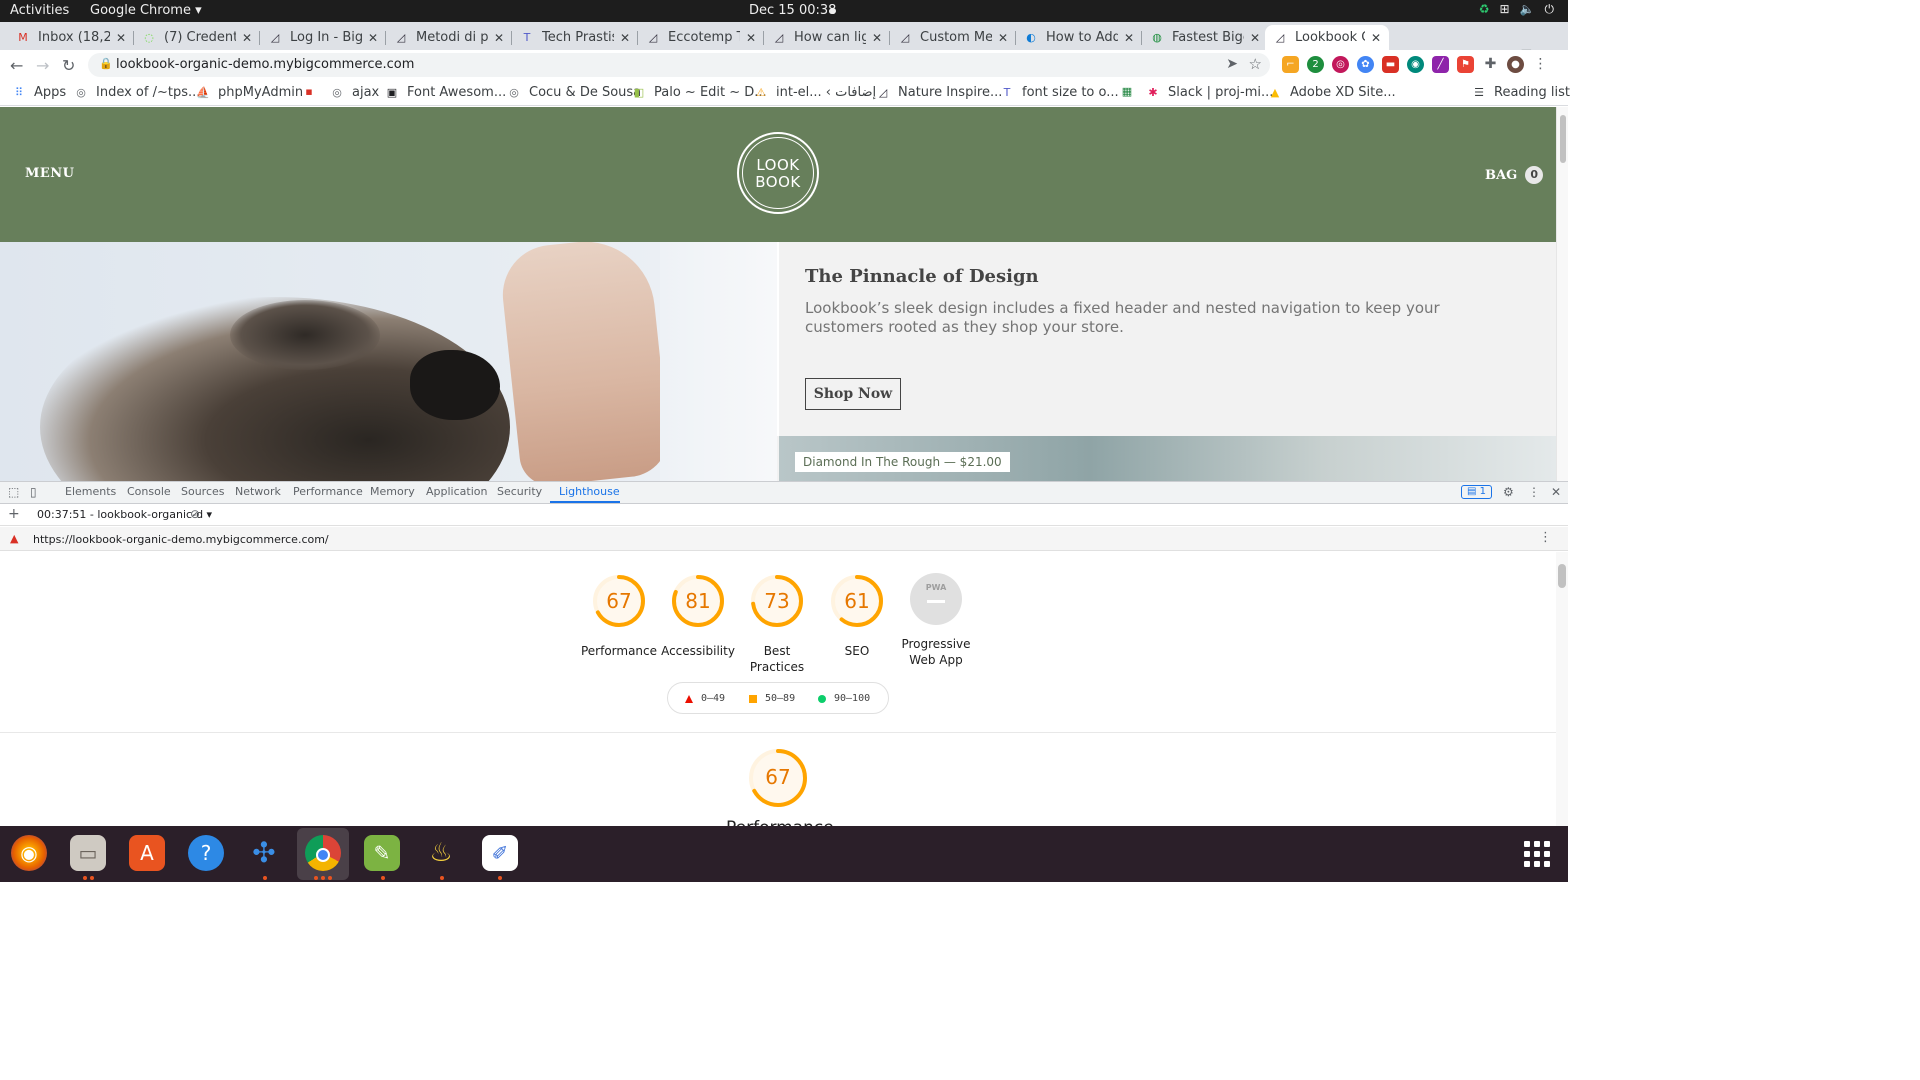  I want to click on update-icon: ♻, so click(1484, 9).